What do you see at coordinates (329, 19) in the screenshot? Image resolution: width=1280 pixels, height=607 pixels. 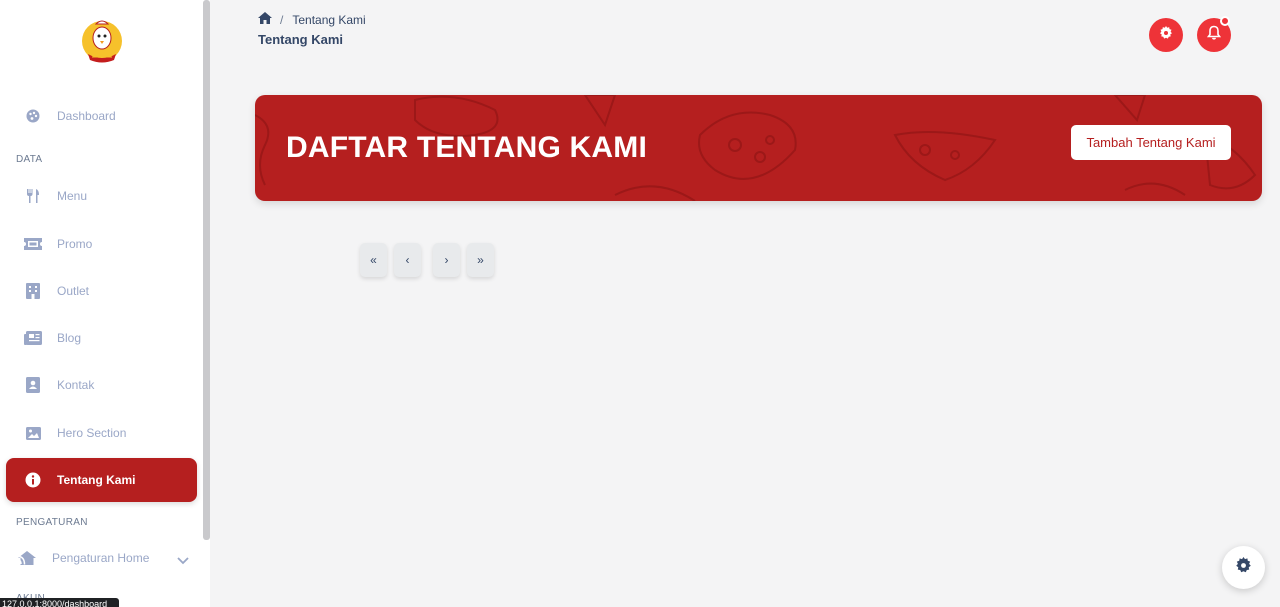 I see `breadcrumb-current: Tentang Kami` at bounding box center [329, 19].